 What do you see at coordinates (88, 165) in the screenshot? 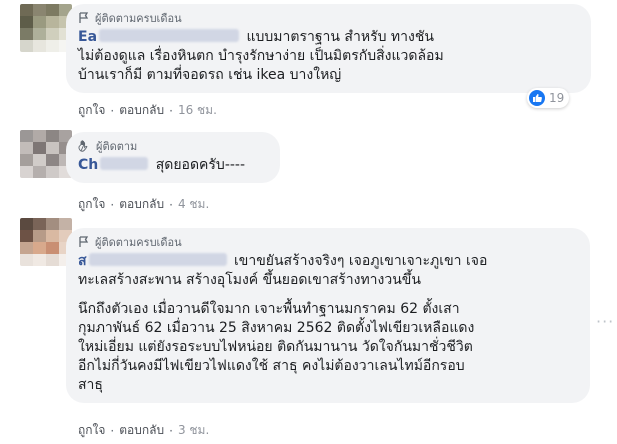
I see `comment-author: Ch` at bounding box center [88, 165].